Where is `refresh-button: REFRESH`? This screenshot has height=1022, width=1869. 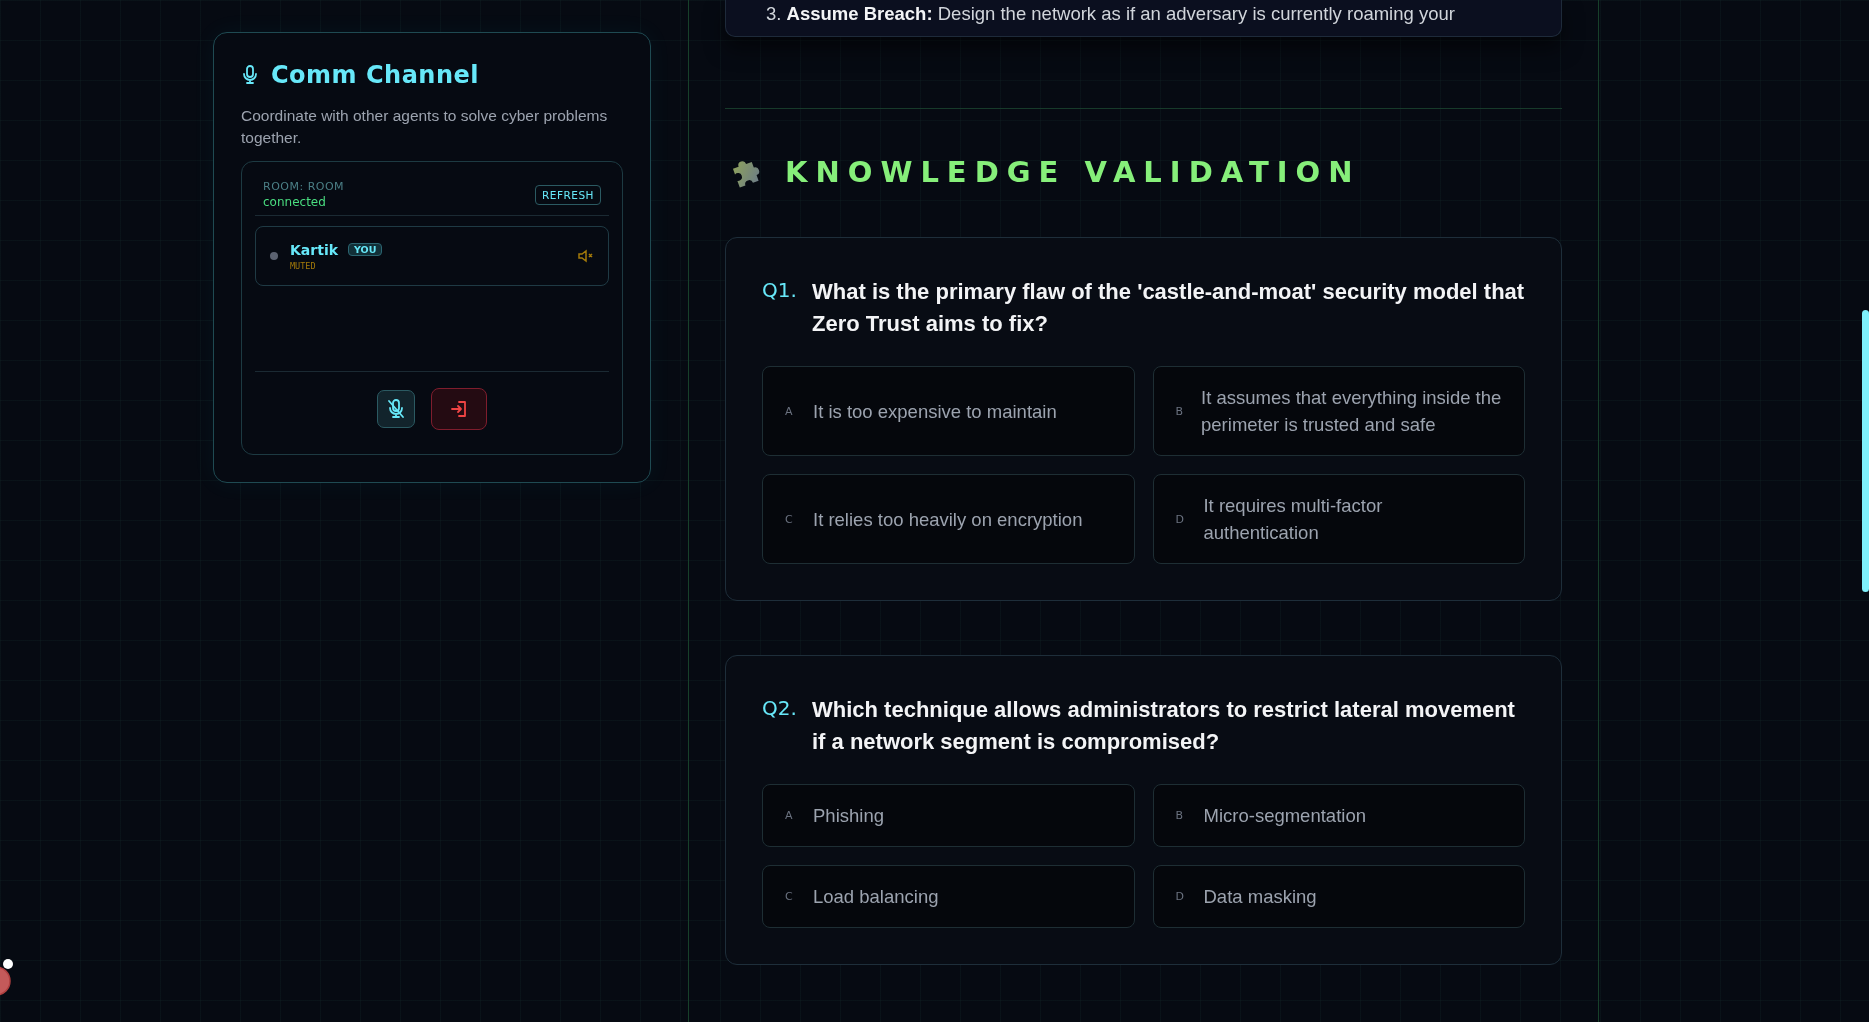 refresh-button: REFRESH is located at coordinates (568, 194).